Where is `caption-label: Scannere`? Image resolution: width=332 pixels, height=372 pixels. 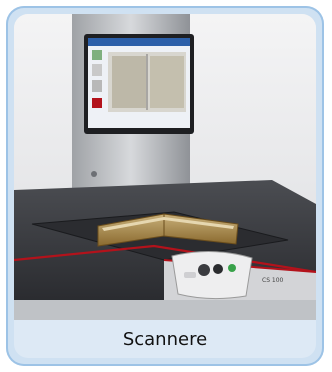
caption-label: Scannere is located at coordinates (165, 339).